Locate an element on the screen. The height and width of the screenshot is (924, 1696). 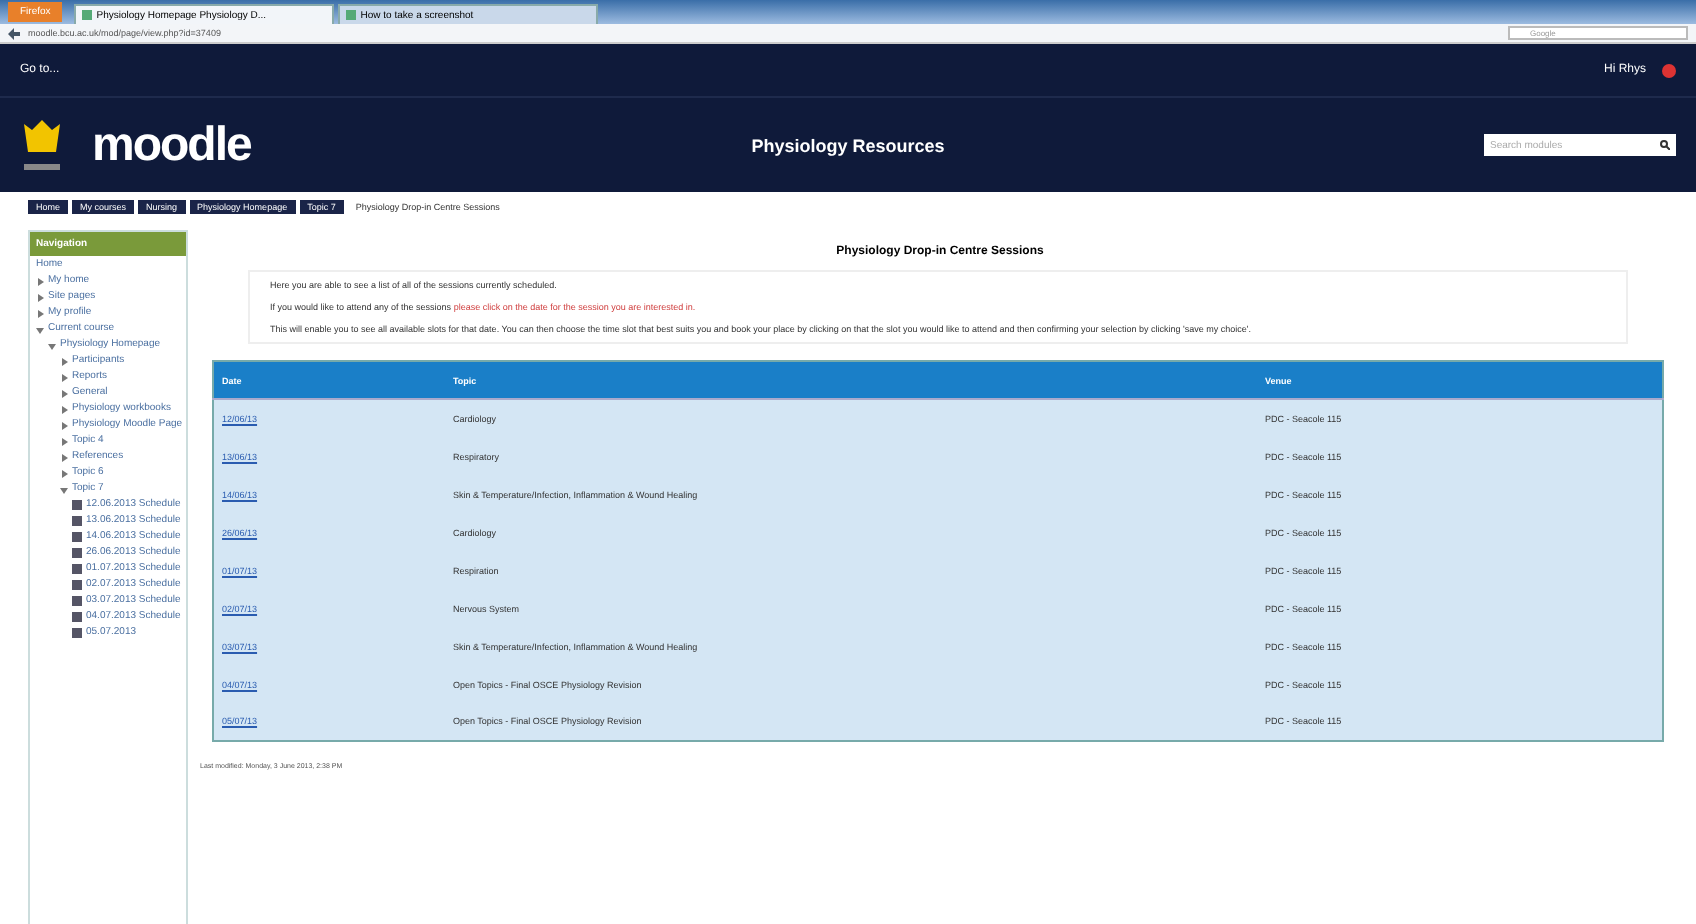
back-icon is located at coordinates (14, 33).